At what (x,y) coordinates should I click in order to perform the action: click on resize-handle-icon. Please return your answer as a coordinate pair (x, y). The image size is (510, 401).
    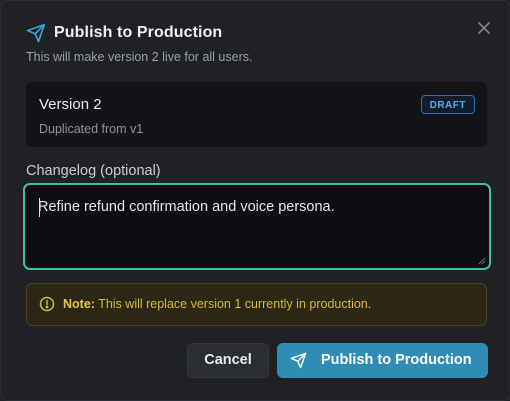
    Looking at the image, I should click on (482, 261).